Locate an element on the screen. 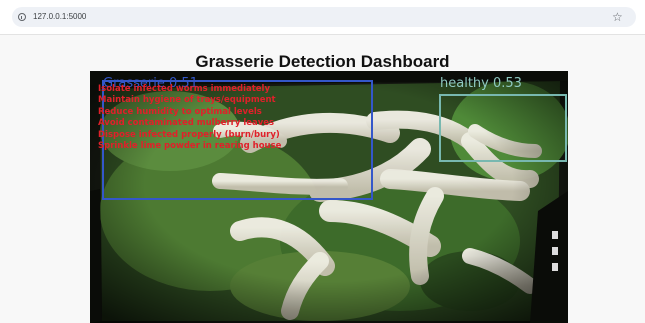  recommendation-item: Avoid contaminated mulberry leaves is located at coordinates (186, 123).